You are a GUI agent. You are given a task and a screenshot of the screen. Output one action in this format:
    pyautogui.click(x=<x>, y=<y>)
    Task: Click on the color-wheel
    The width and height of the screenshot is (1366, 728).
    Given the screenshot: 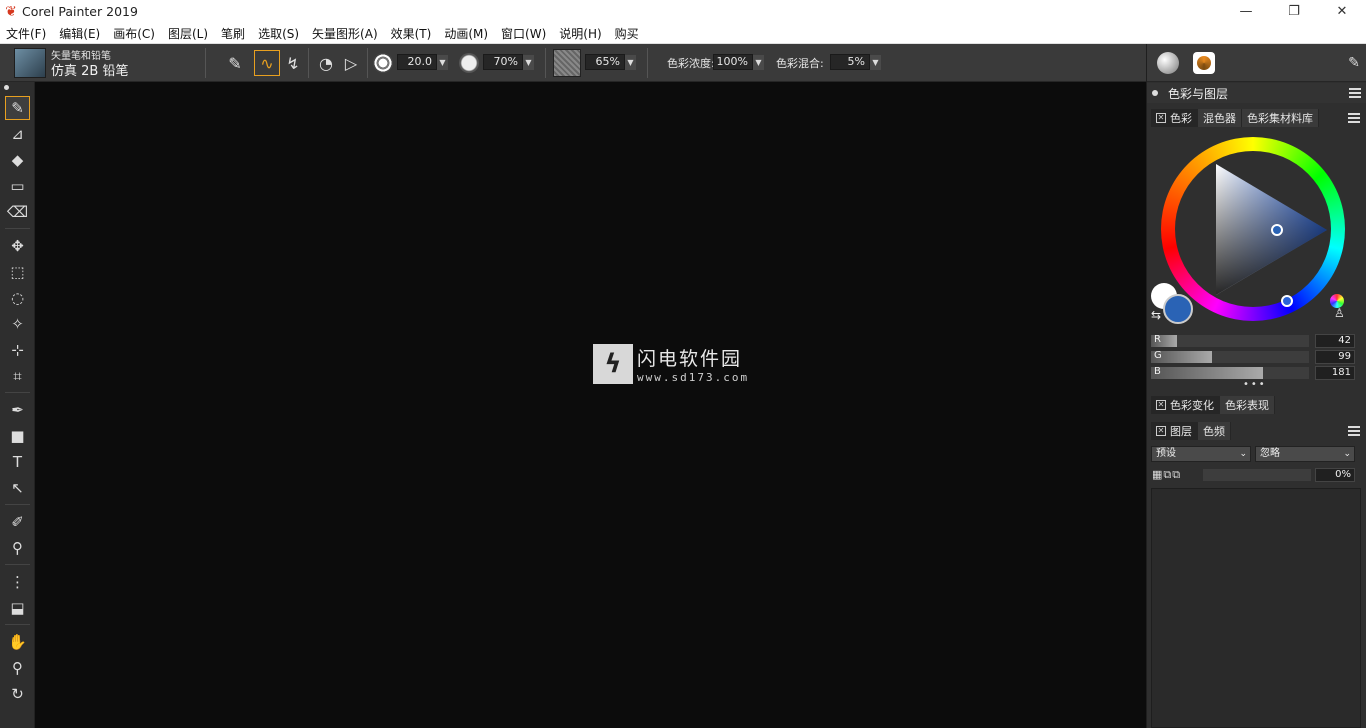 What is the action you would take?
    pyautogui.click(x=1253, y=229)
    